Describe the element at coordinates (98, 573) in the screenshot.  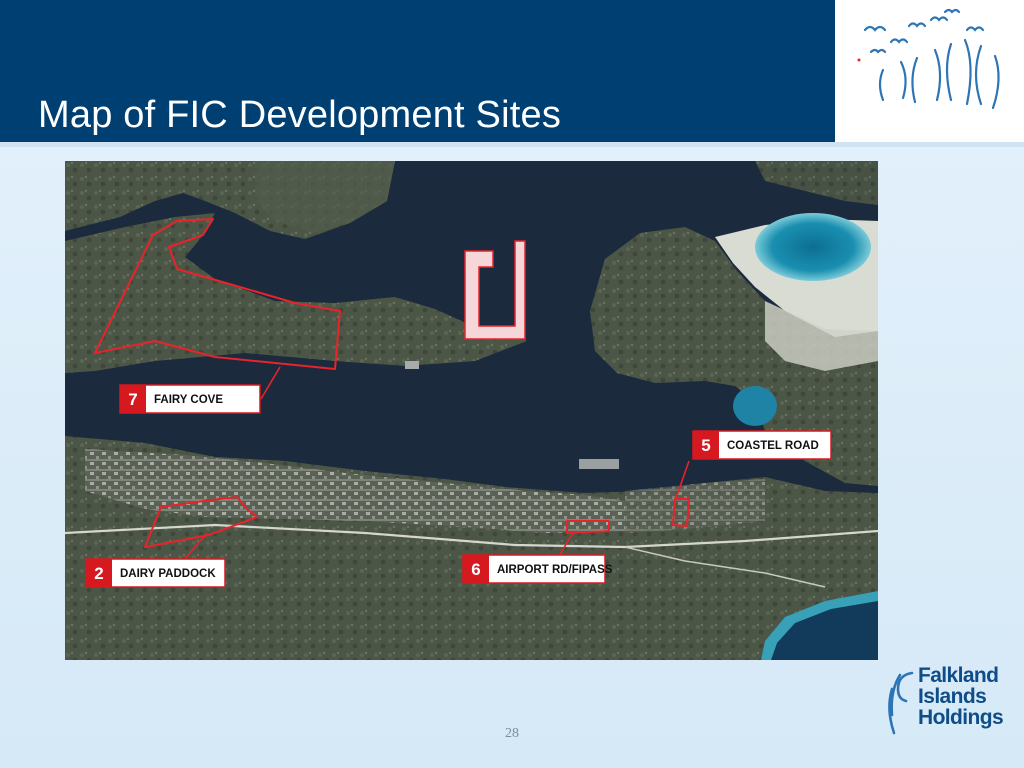
I see `site-number: 2` at that location.